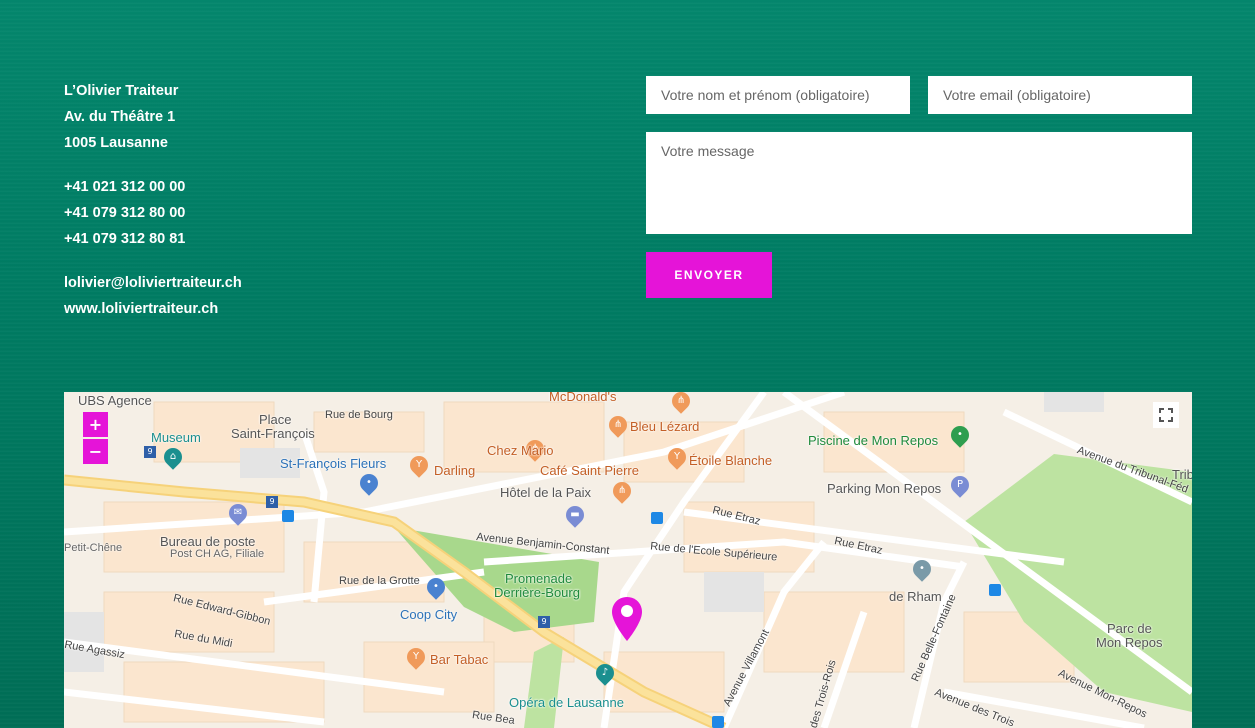  What do you see at coordinates (121, 91) in the screenshot?
I see `company-name: L’Olivier Traiteur` at bounding box center [121, 91].